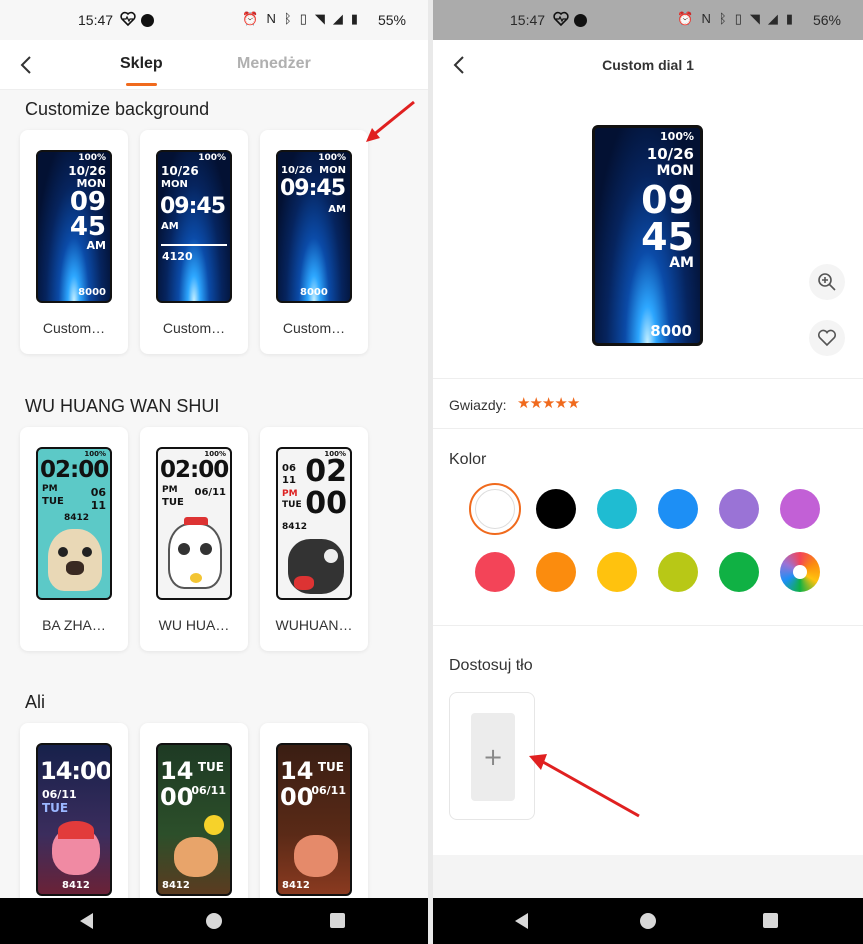  Describe the element at coordinates (289, 480) in the screenshot. I see `thumb-date-day: 11` at that location.